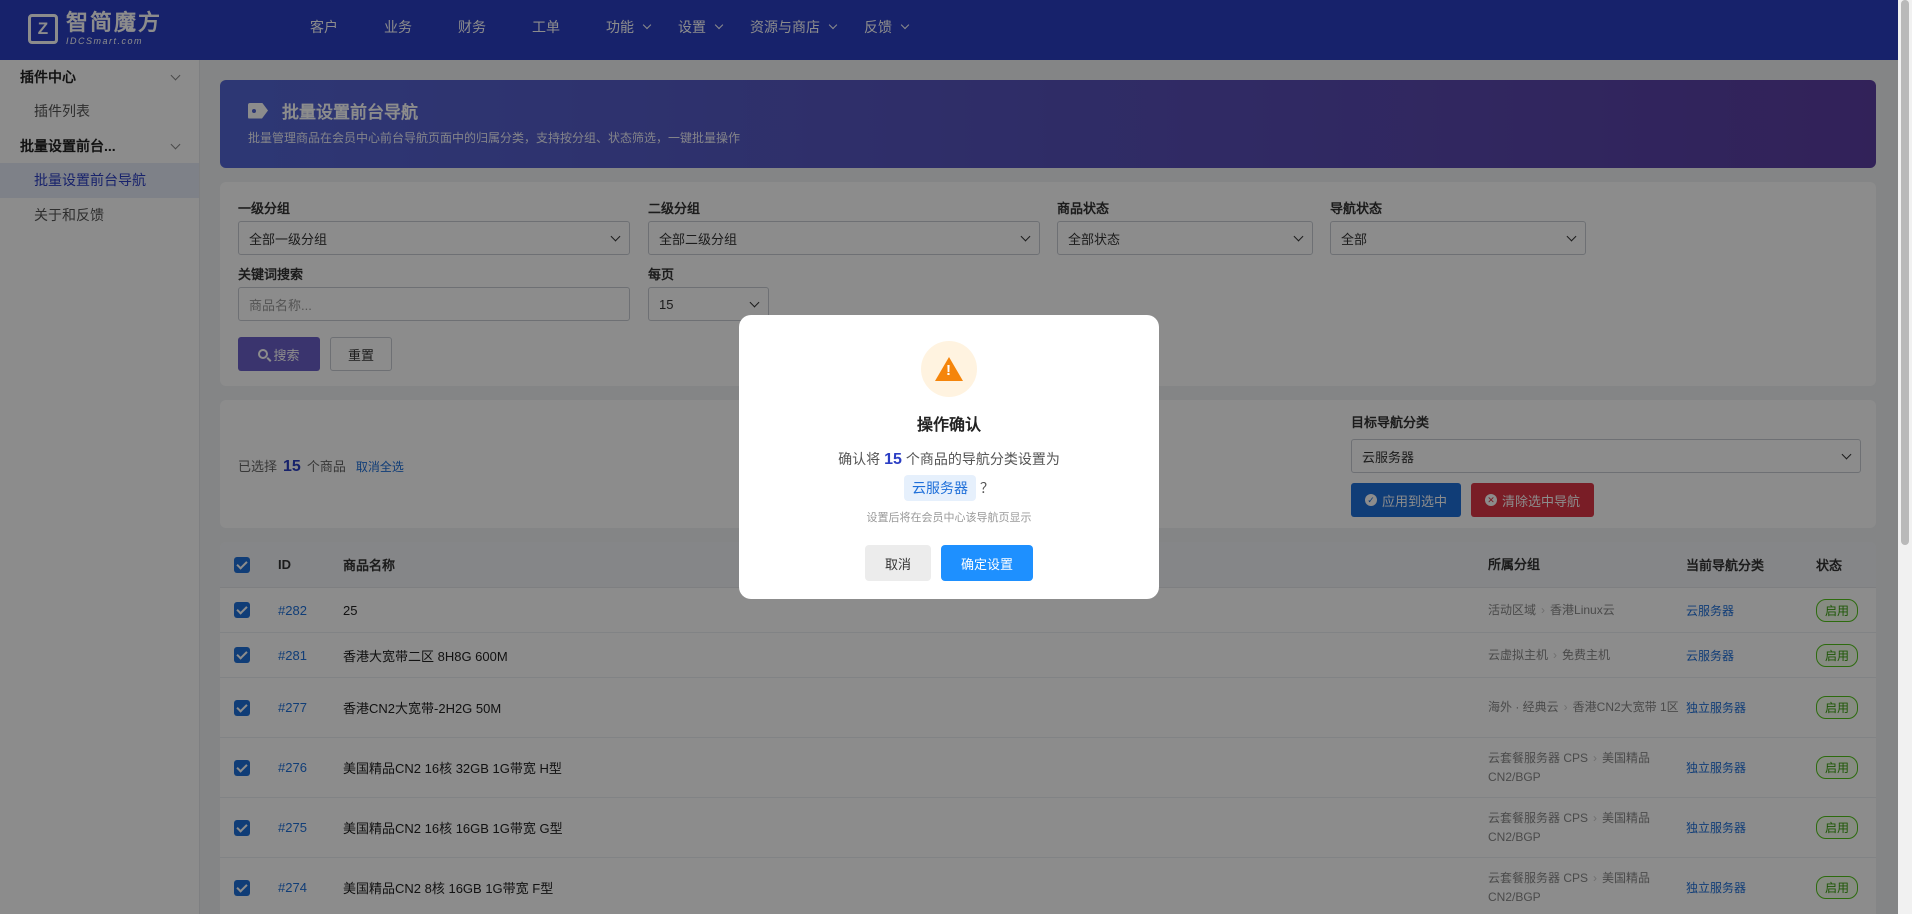 This screenshot has height=914, width=1912. What do you see at coordinates (893, 459) in the screenshot?
I see `dialog-count: 15` at bounding box center [893, 459].